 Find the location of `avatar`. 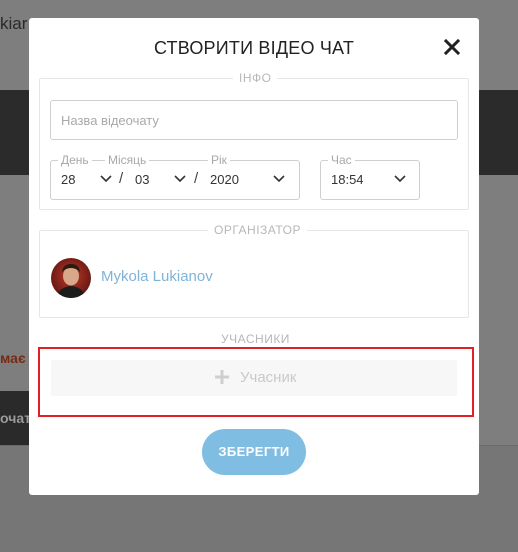

avatar is located at coordinates (71, 278).